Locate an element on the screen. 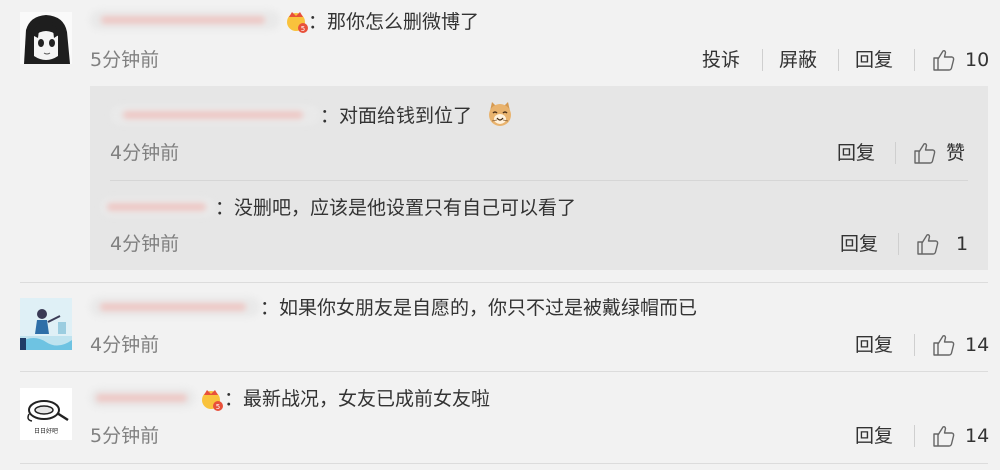 The width and height of the screenshot is (1000, 470). comment-text: ：最新战况，女友已成前女友啦 is located at coordinates (357, 399).